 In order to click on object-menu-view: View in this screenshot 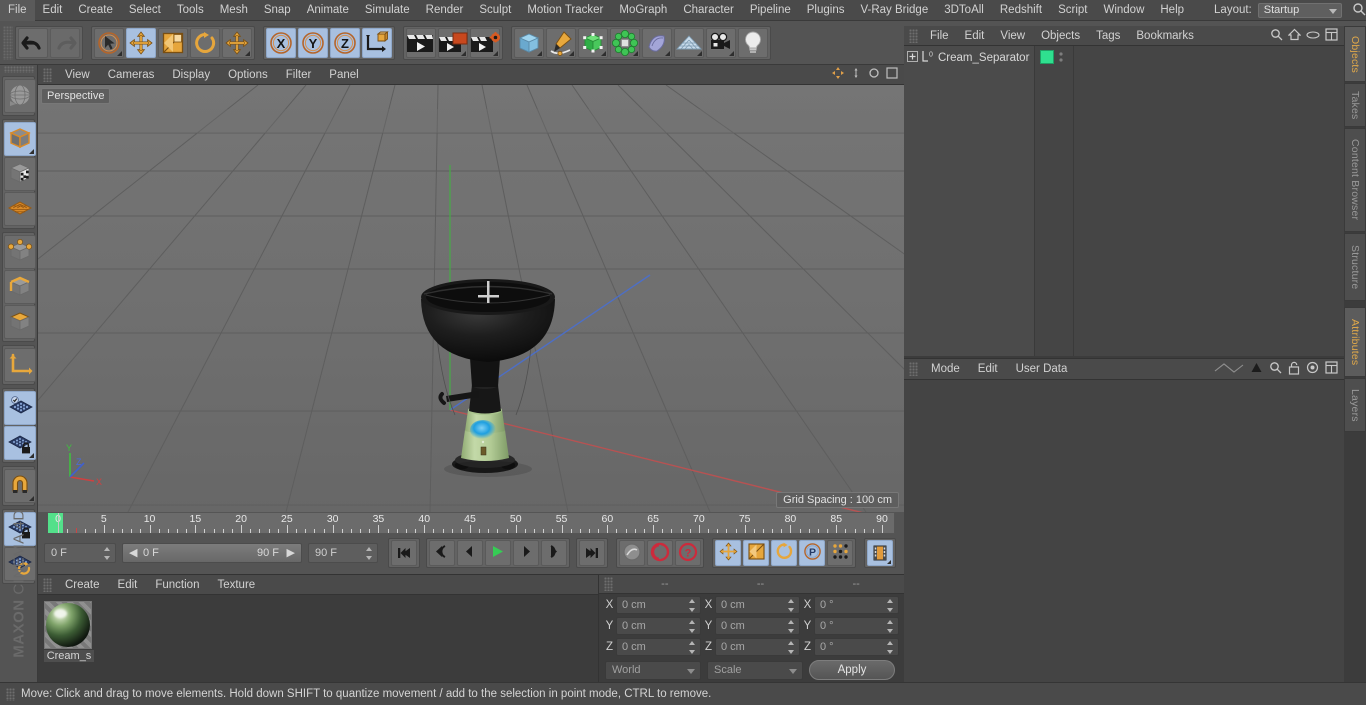, I will do `click(1012, 36)`.